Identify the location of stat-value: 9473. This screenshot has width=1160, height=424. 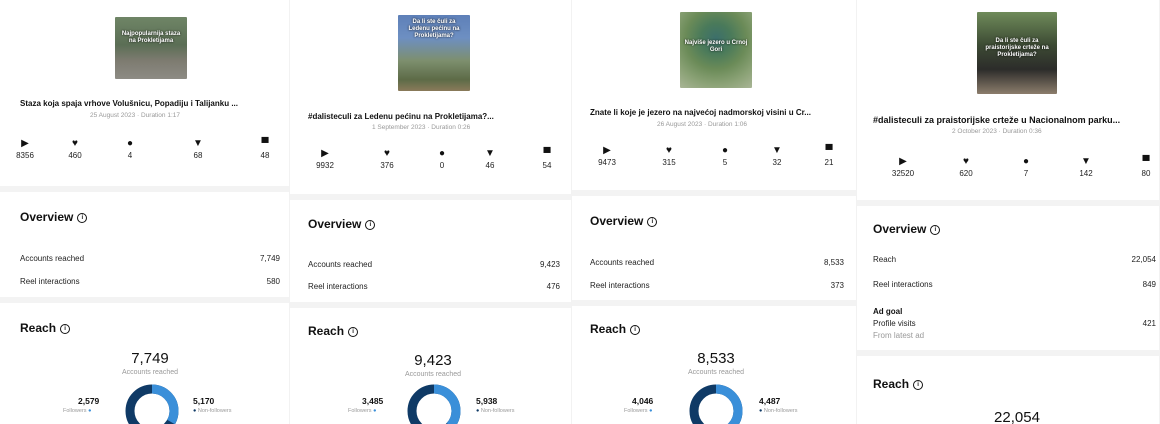
(607, 162).